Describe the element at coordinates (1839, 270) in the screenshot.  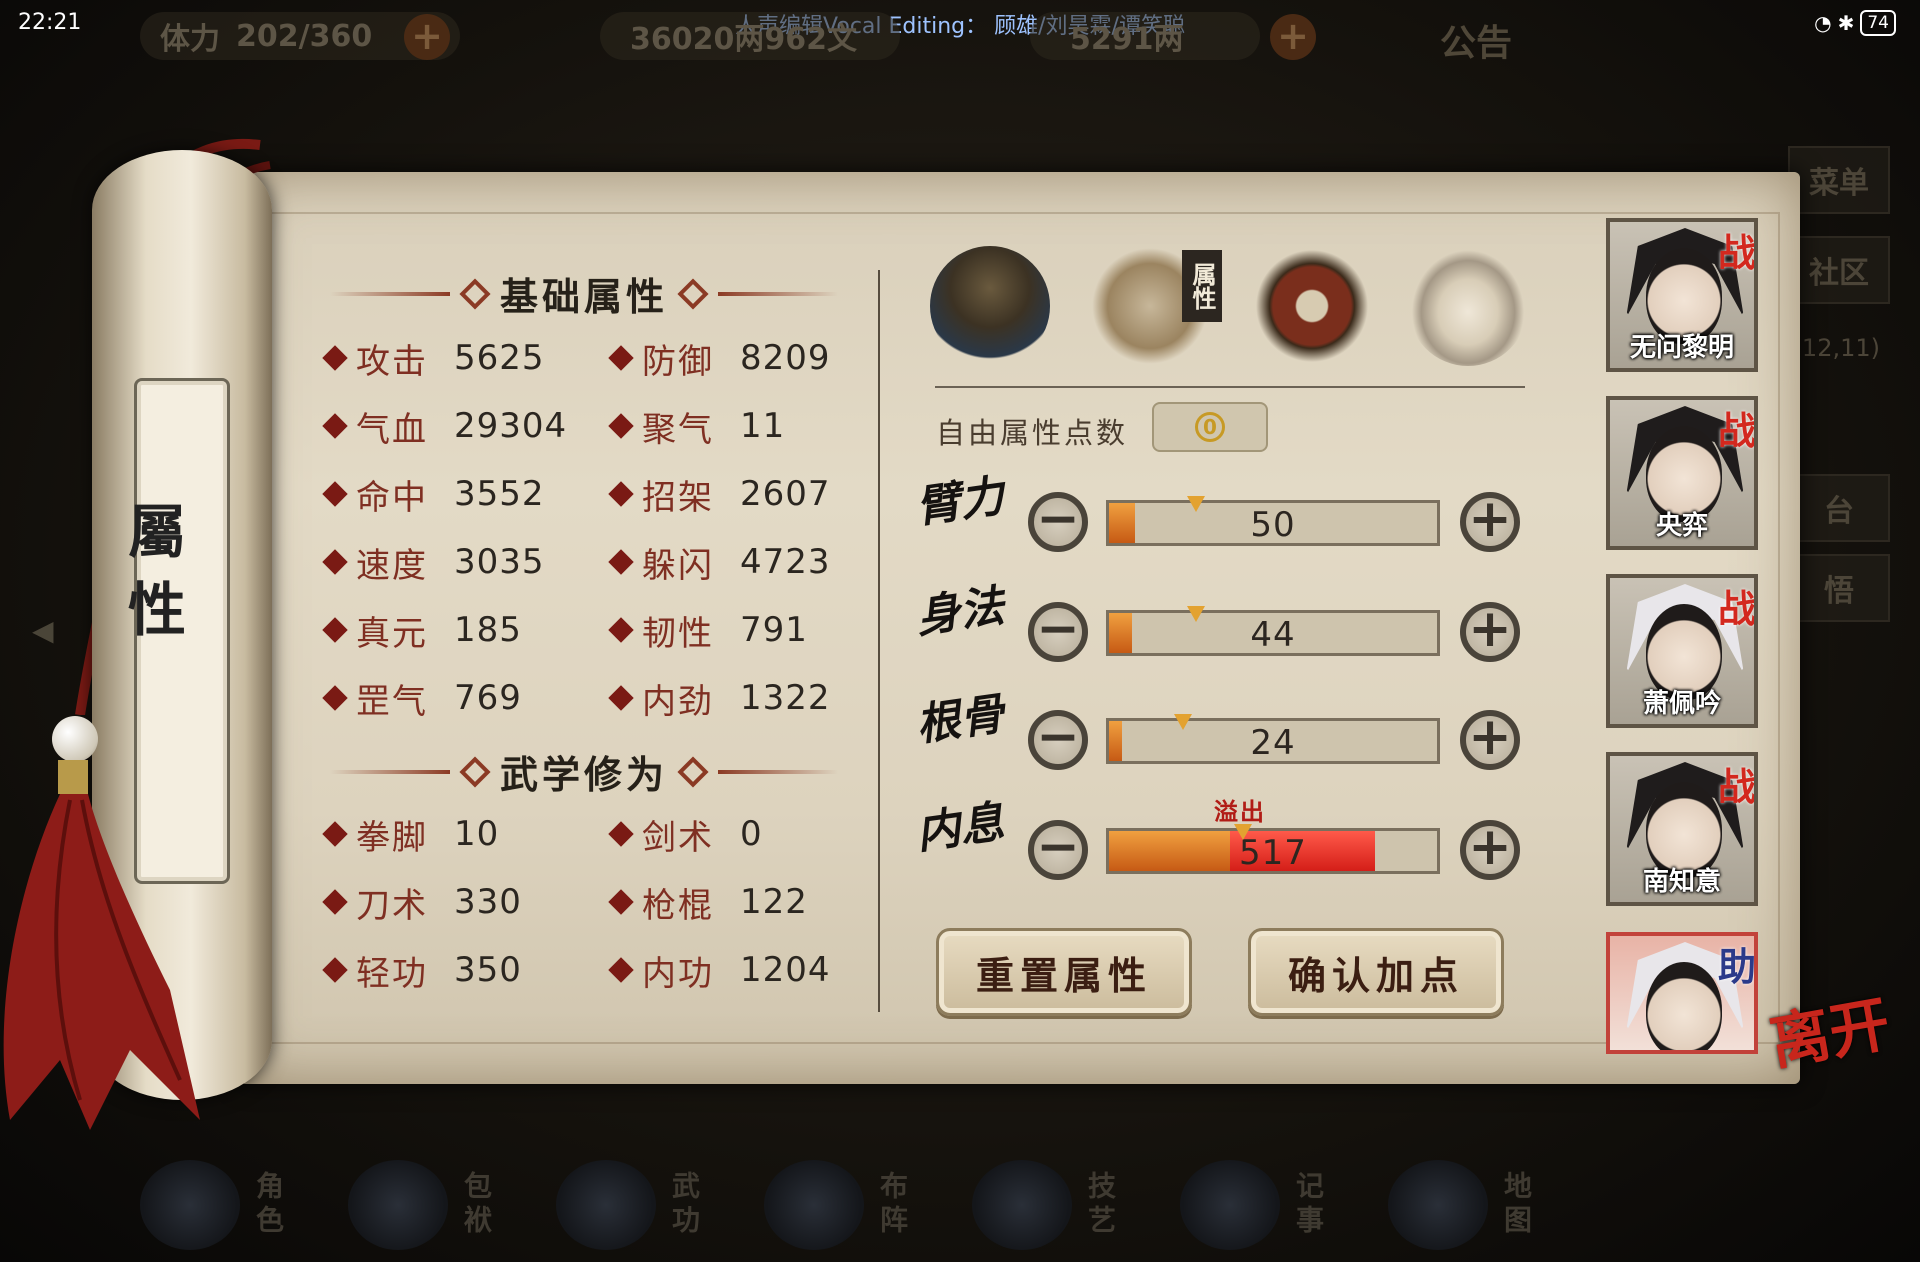
I see `community-button: 社区` at that location.